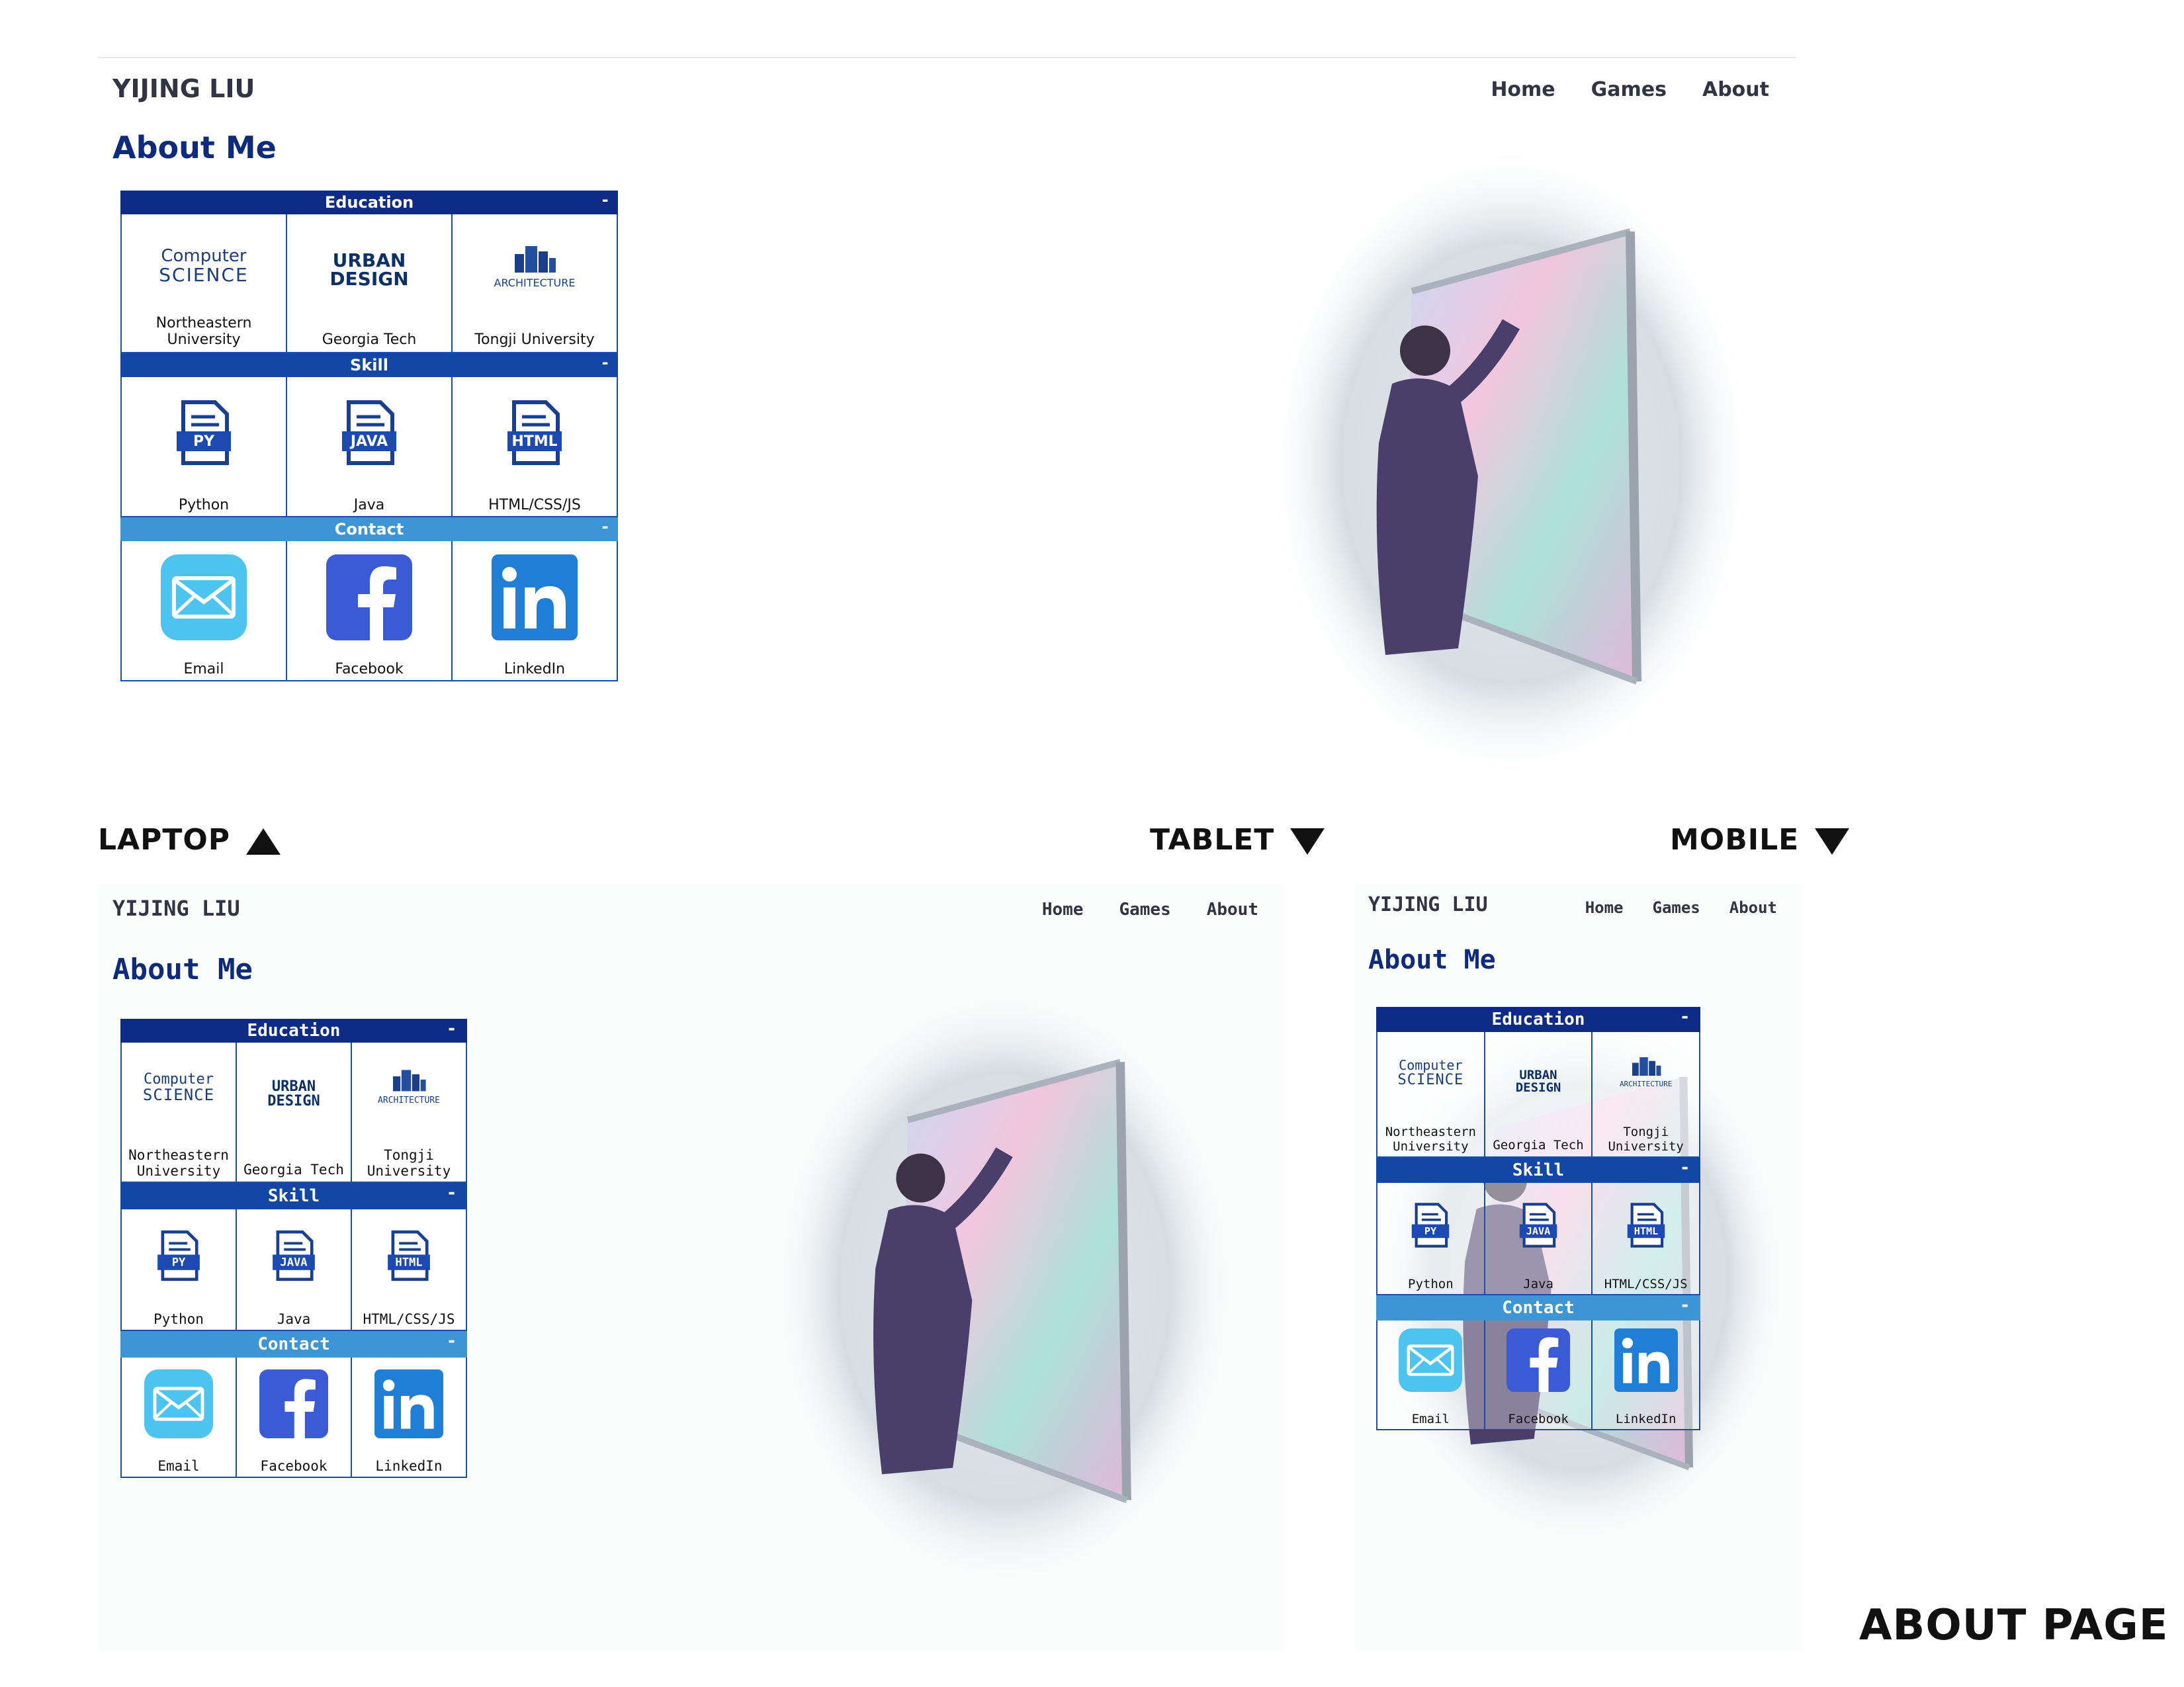 The width and height of the screenshot is (2184, 1687). I want to click on about-page-label: ABOUT PAGE, so click(2014, 1626).